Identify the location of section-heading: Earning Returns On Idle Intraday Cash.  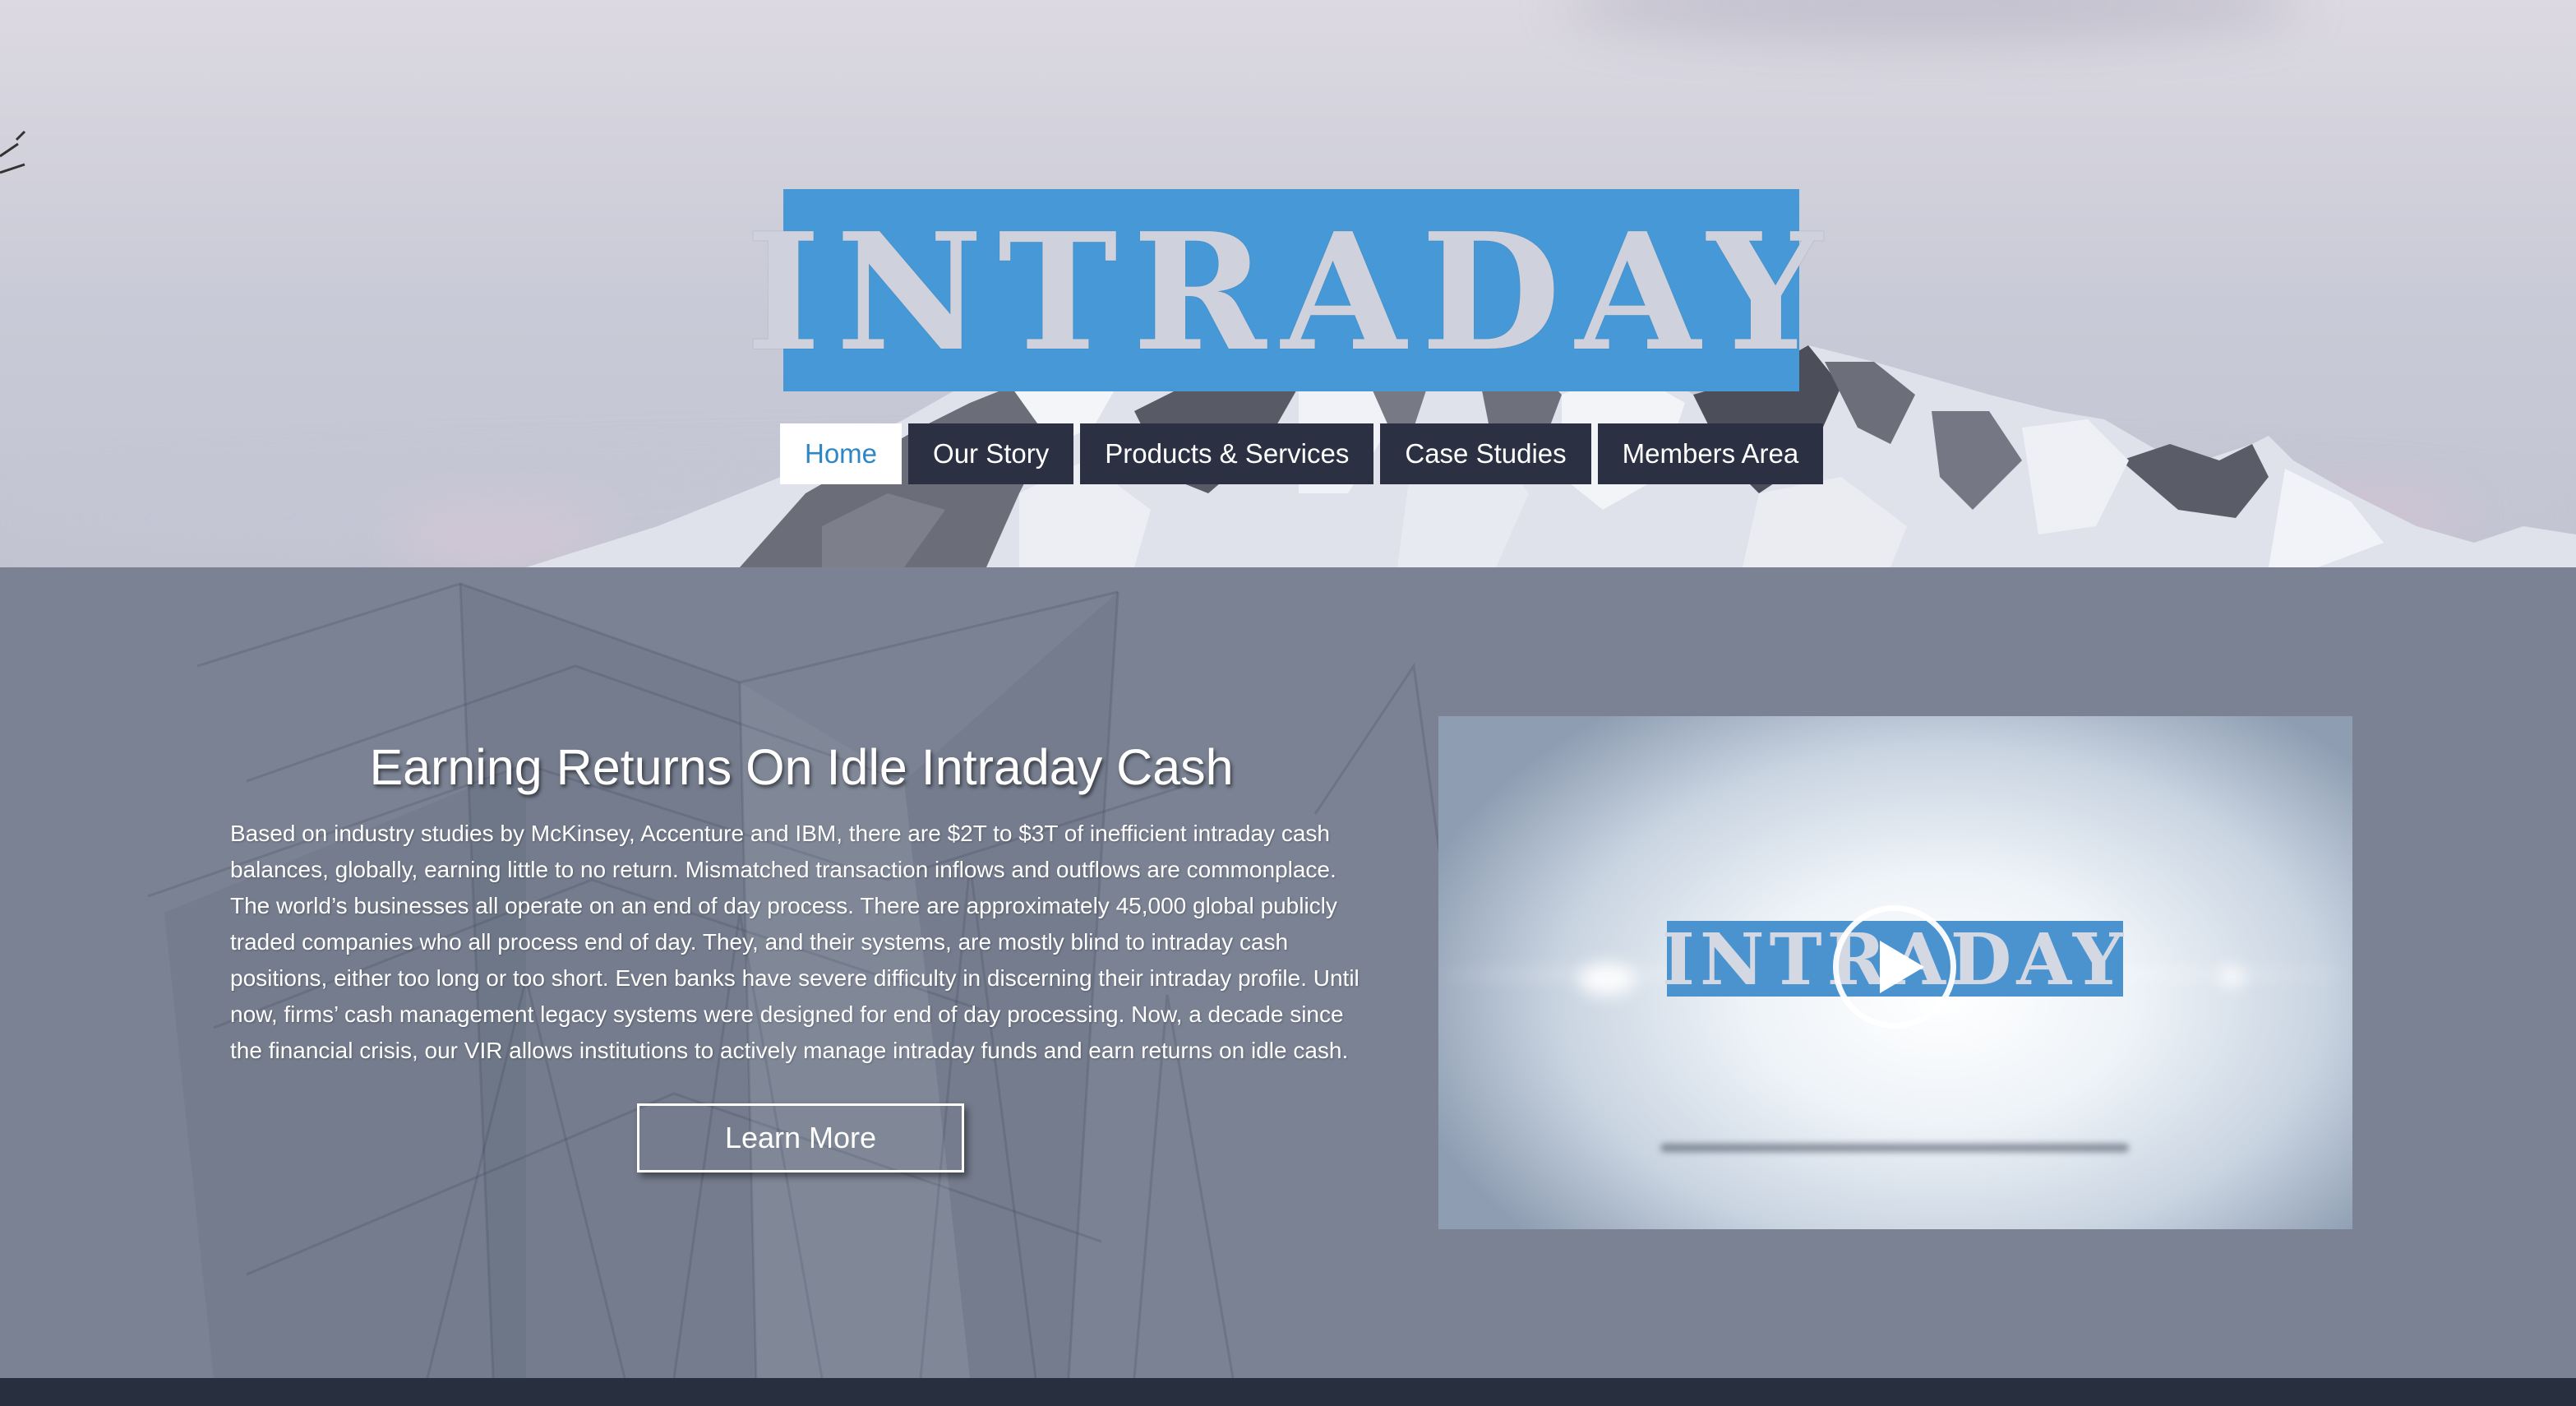
(801, 767).